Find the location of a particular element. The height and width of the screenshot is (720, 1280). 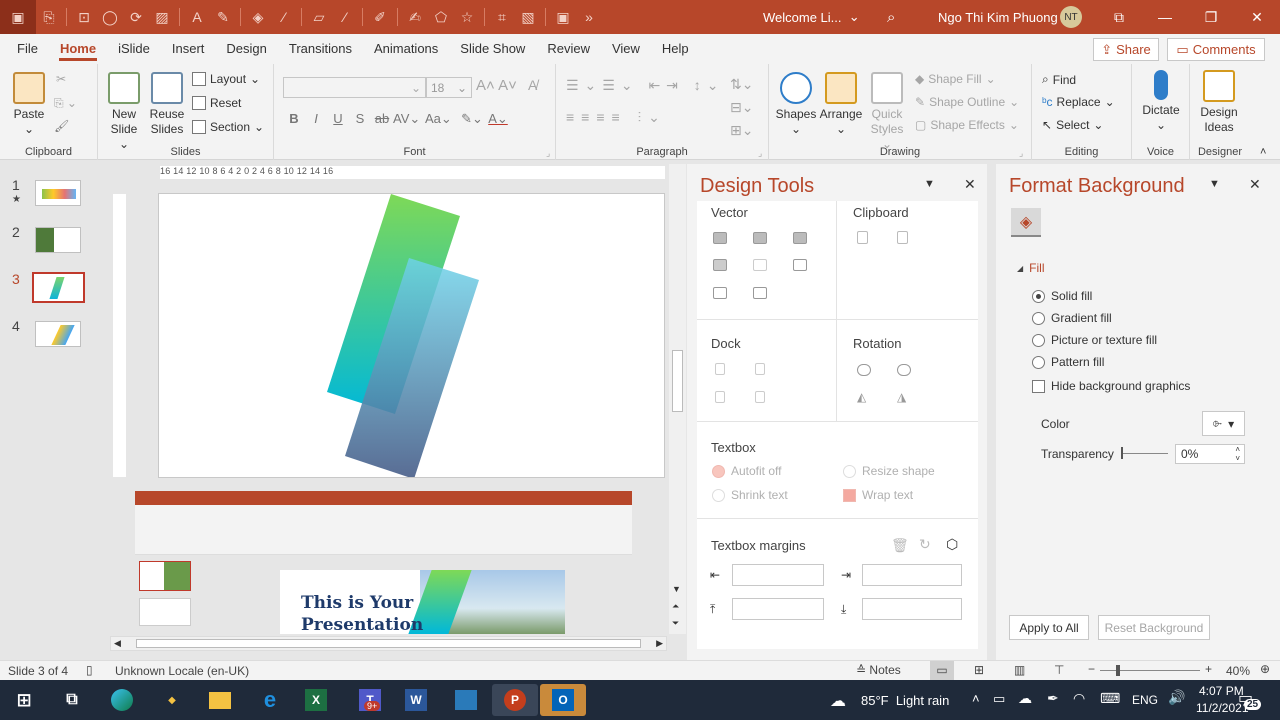

tab-animations: Animations is located at coordinates (406, 49).